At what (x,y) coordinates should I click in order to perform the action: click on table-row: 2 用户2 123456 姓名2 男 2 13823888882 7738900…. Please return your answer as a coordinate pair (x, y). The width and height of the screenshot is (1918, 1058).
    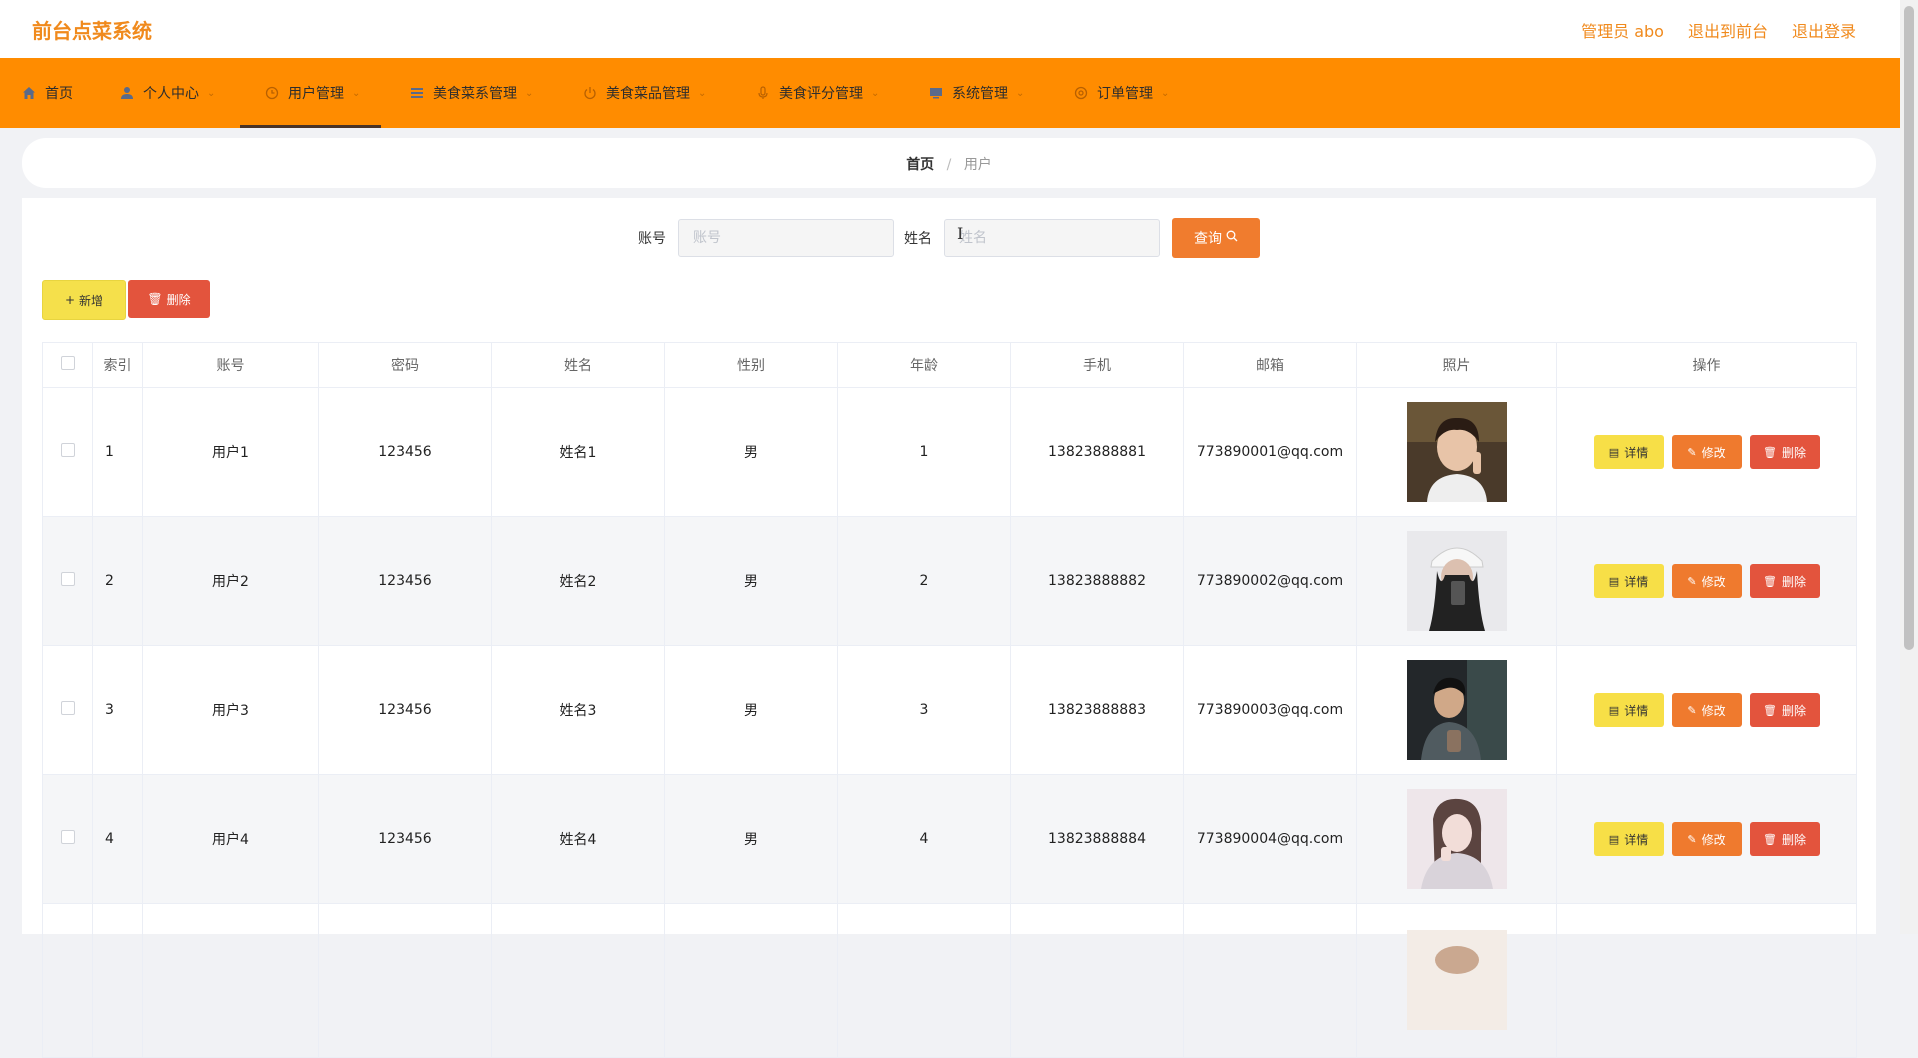
    Looking at the image, I should click on (949, 581).